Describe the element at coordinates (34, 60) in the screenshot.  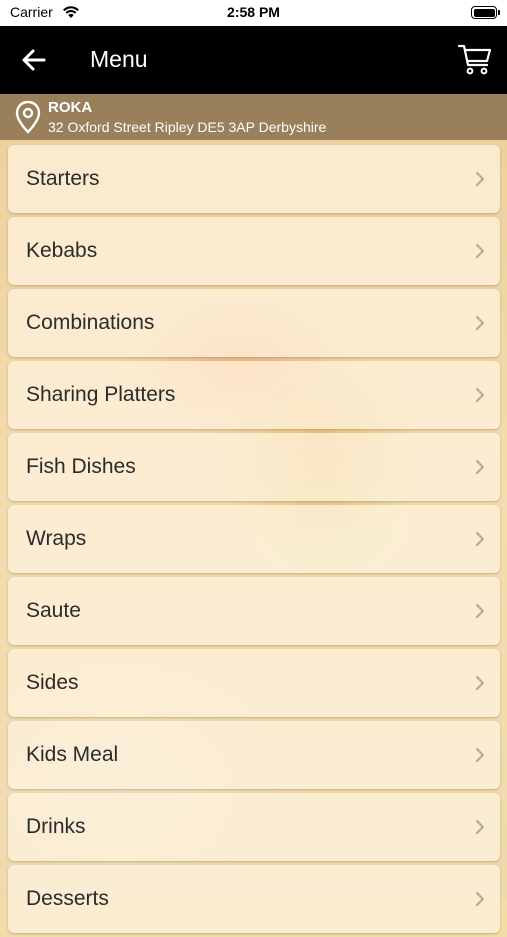
I see `back-arrow-icon` at that location.